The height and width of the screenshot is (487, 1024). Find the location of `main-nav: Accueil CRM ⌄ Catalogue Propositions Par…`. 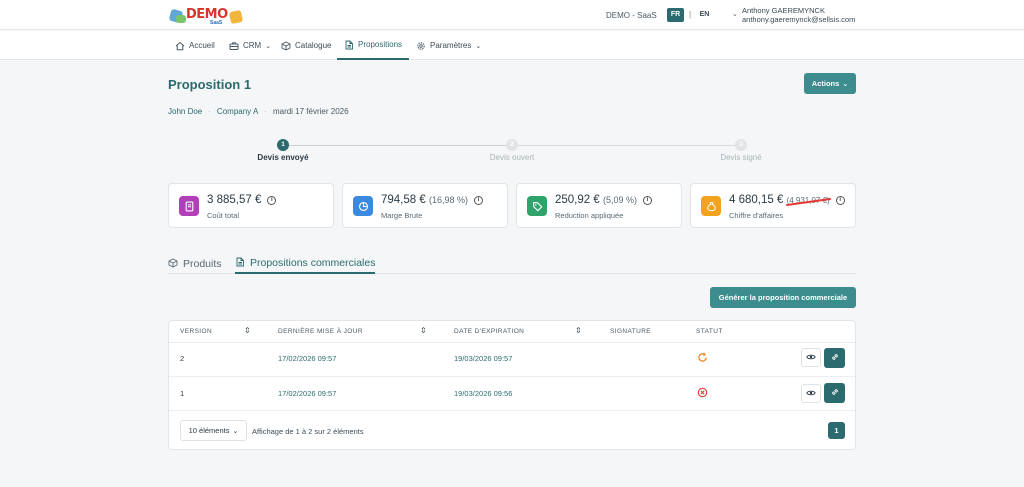

main-nav: Accueil CRM ⌄ Catalogue Propositions Par… is located at coordinates (512, 45).